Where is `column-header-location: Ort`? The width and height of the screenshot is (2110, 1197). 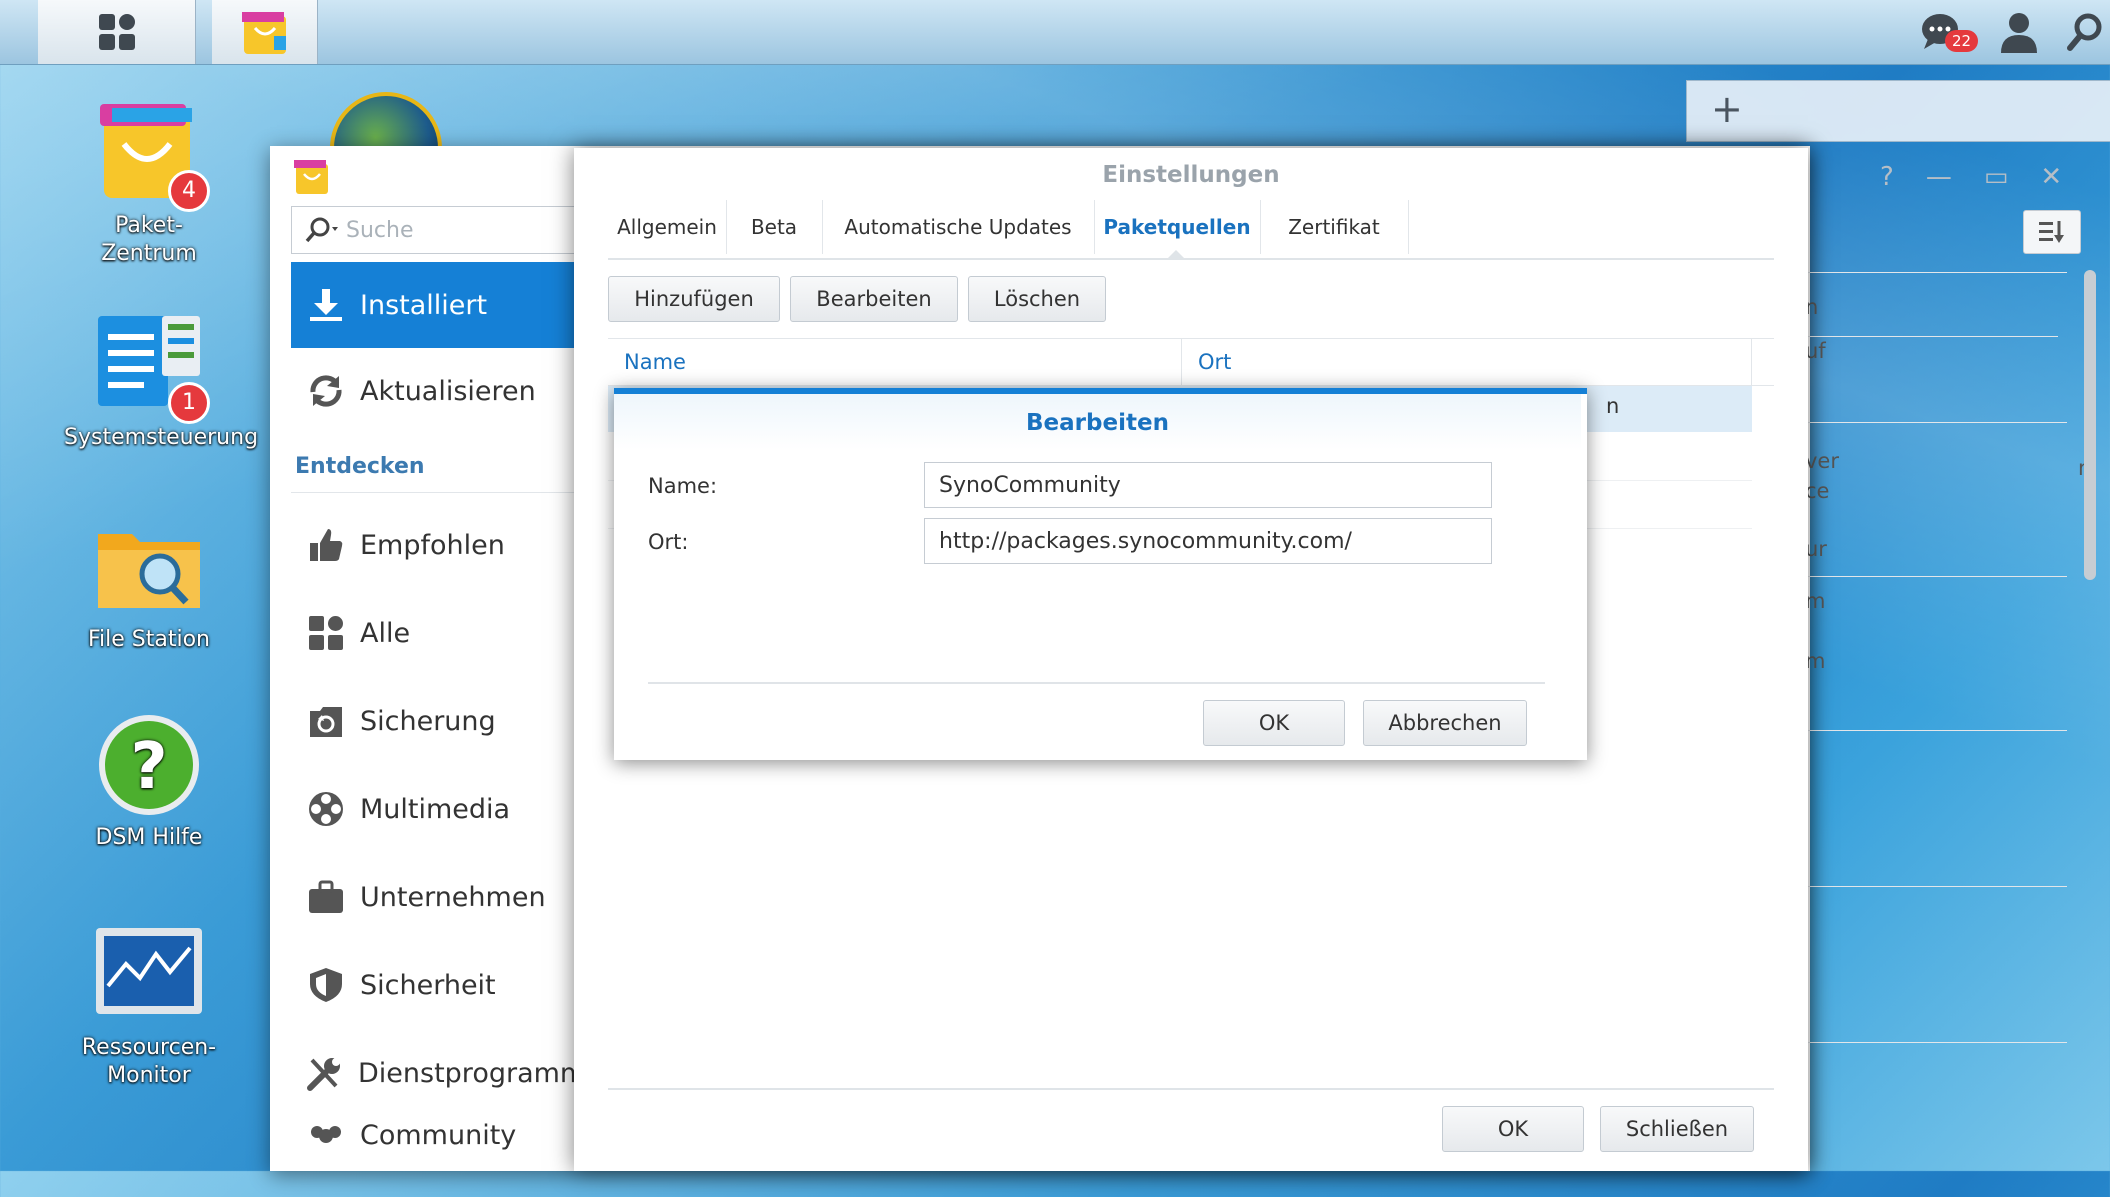 column-header-location: Ort is located at coordinates (1467, 362).